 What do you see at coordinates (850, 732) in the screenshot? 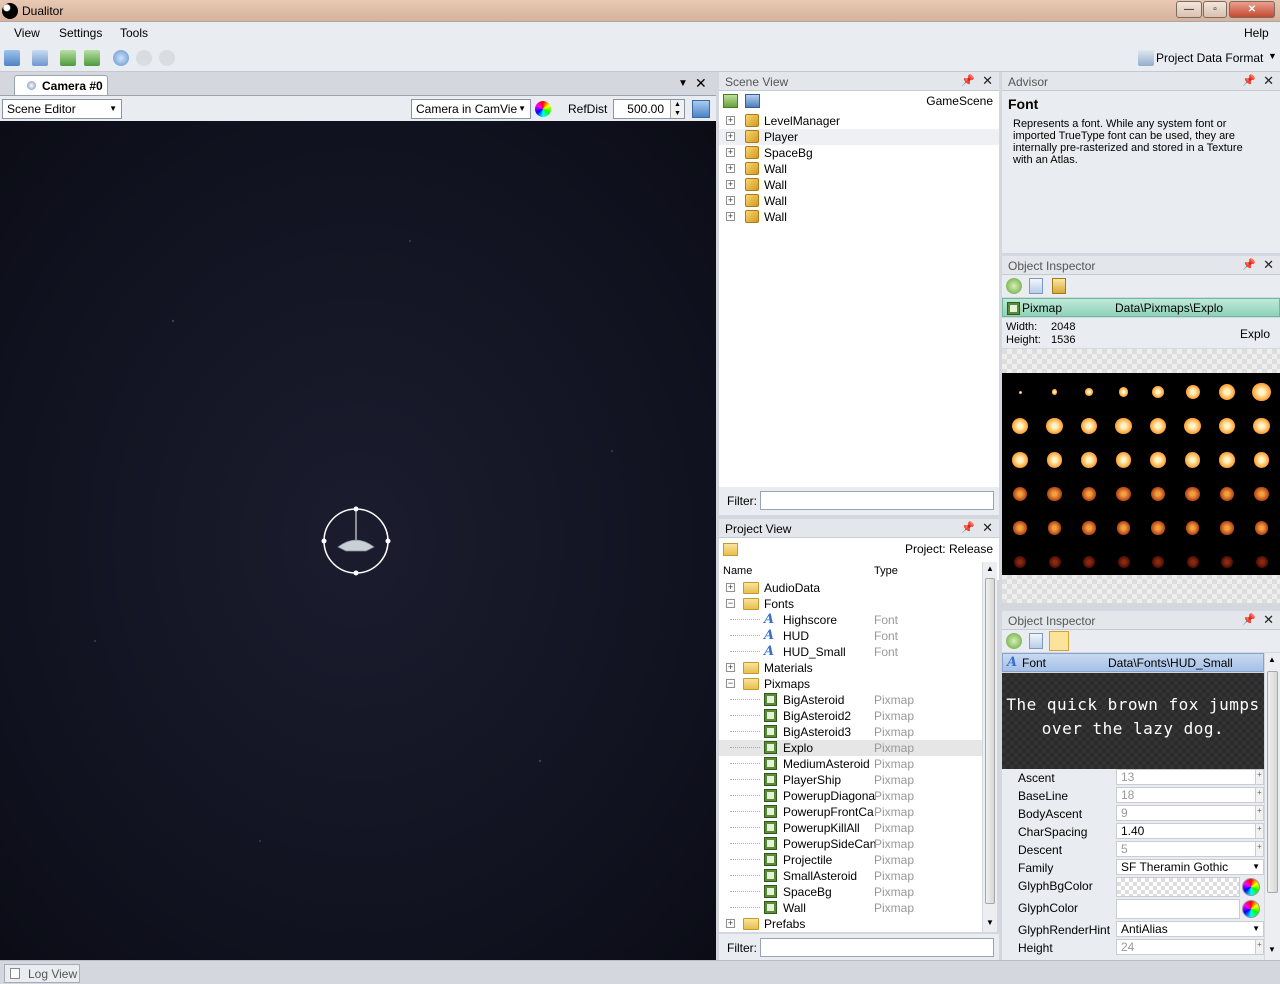
I see `project-item: BigAsteroid3 Pixmap` at bounding box center [850, 732].